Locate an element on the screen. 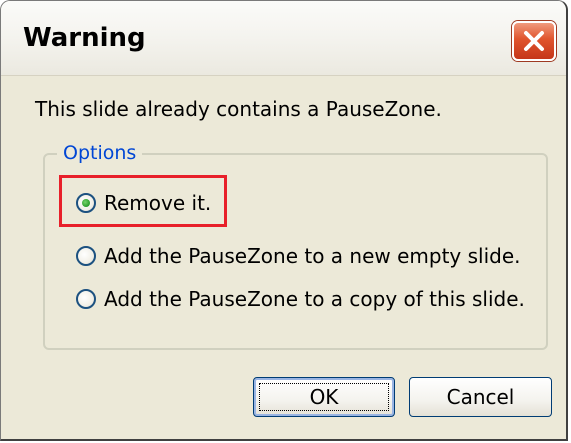 Image resolution: width=571 pixels, height=443 pixels. ok-button: OK is located at coordinates (324, 397).